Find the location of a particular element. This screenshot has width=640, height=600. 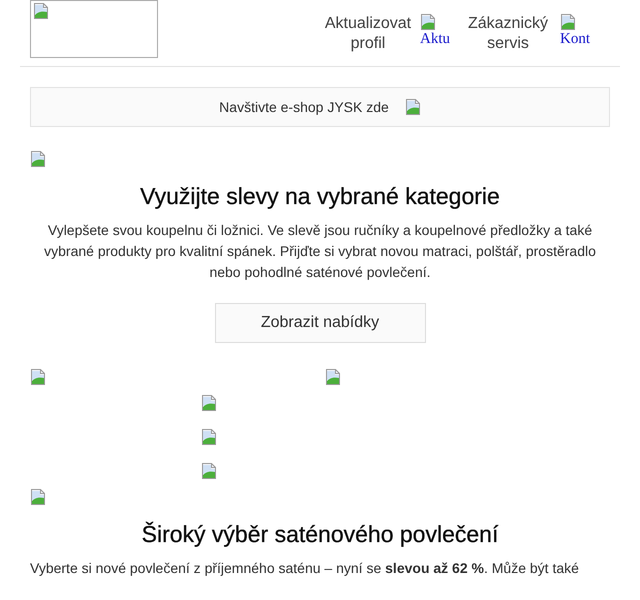

shop-banner: Navštivte e-shop JYSK zde is located at coordinates (320, 107).